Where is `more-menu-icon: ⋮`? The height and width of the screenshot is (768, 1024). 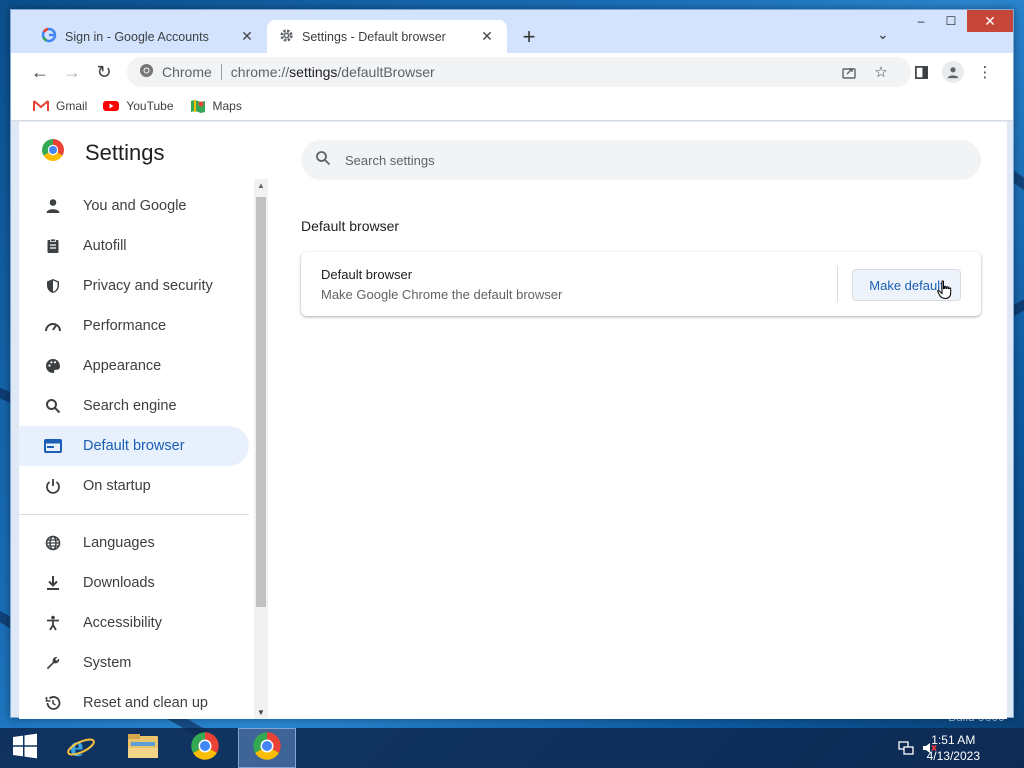
more-menu-icon: ⋮ is located at coordinates (985, 72).